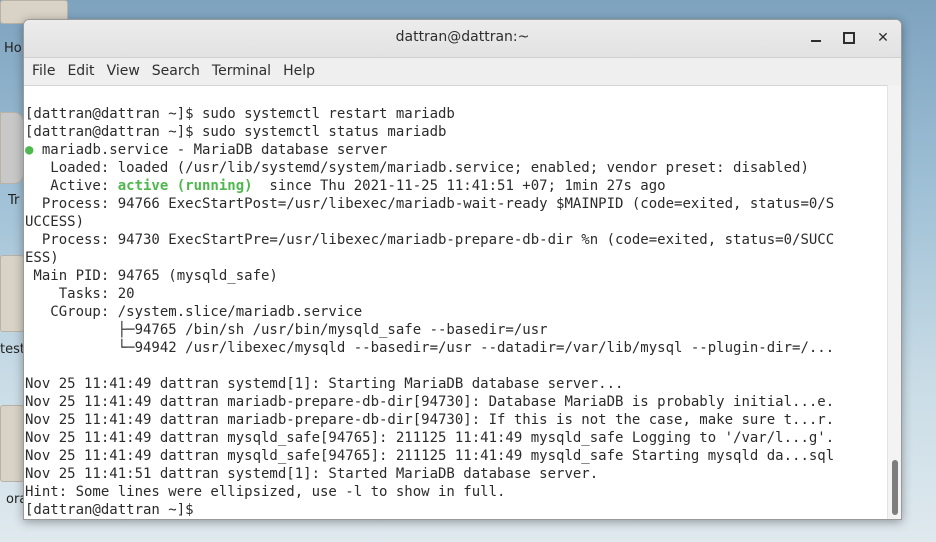 Image resolution: width=936 pixels, height=542 pixels. I want to click on vertical-scrollbar, so click(894, 302).